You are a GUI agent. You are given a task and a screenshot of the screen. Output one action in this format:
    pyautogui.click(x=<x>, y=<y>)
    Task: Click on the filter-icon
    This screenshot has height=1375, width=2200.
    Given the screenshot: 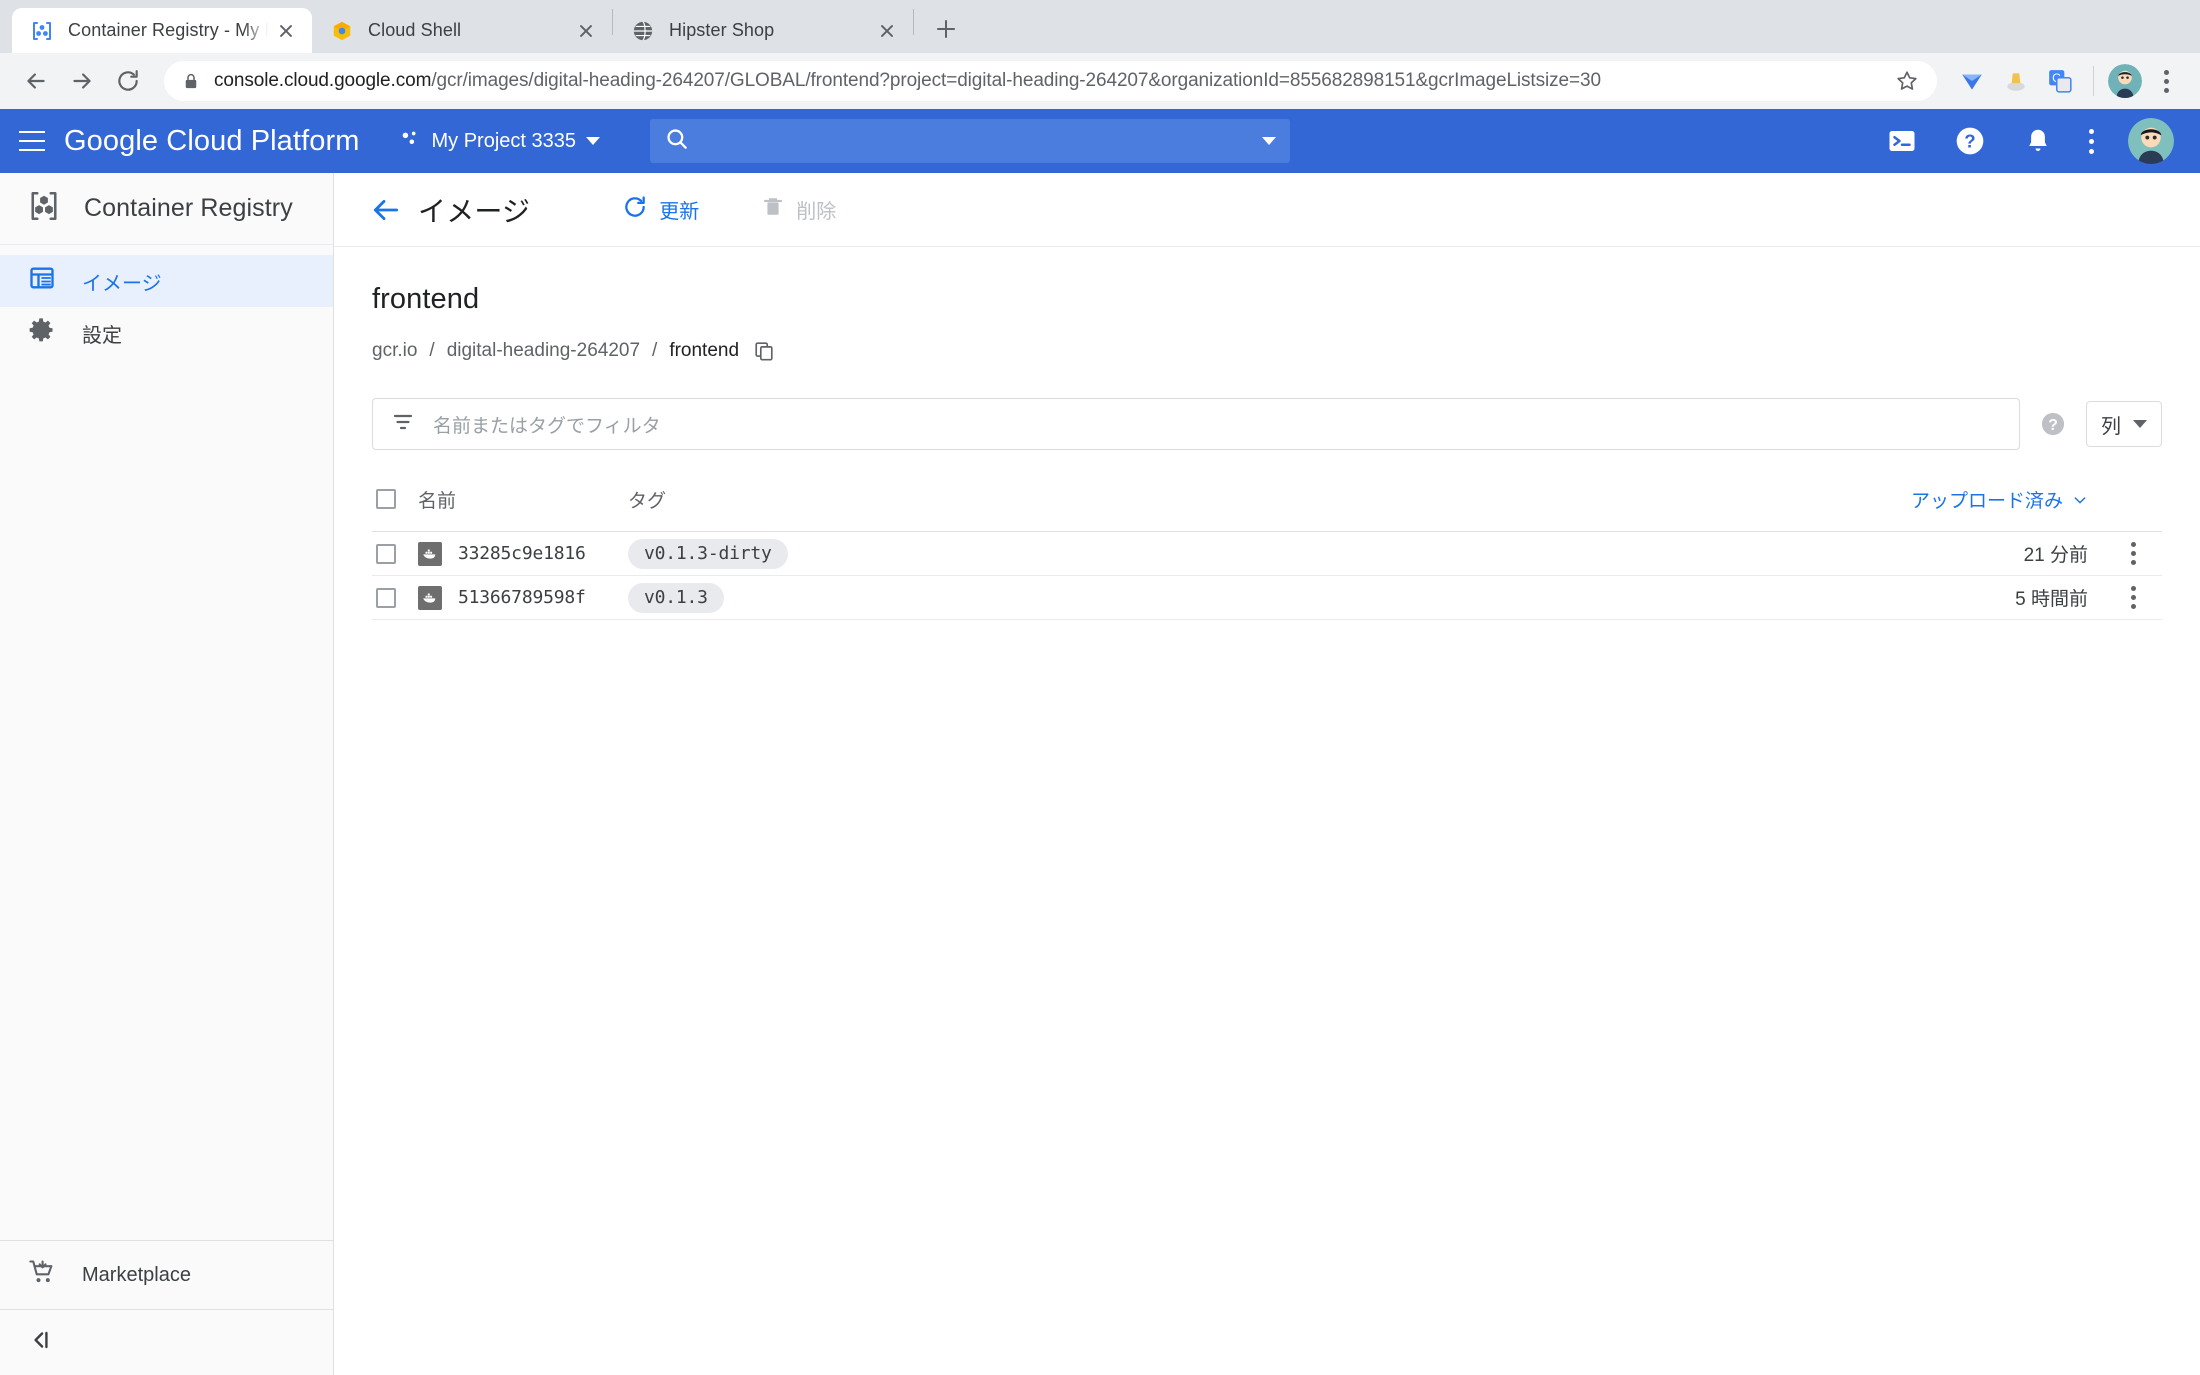 What is the action you would take?
    pyautogui.click(x=403, y=424)
    